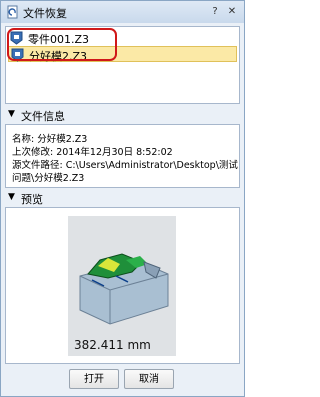  What do you see at coordinates (45, 13) in the screenshot?
I see `window-title: 文件恢复` at bounding box center [45, 13].